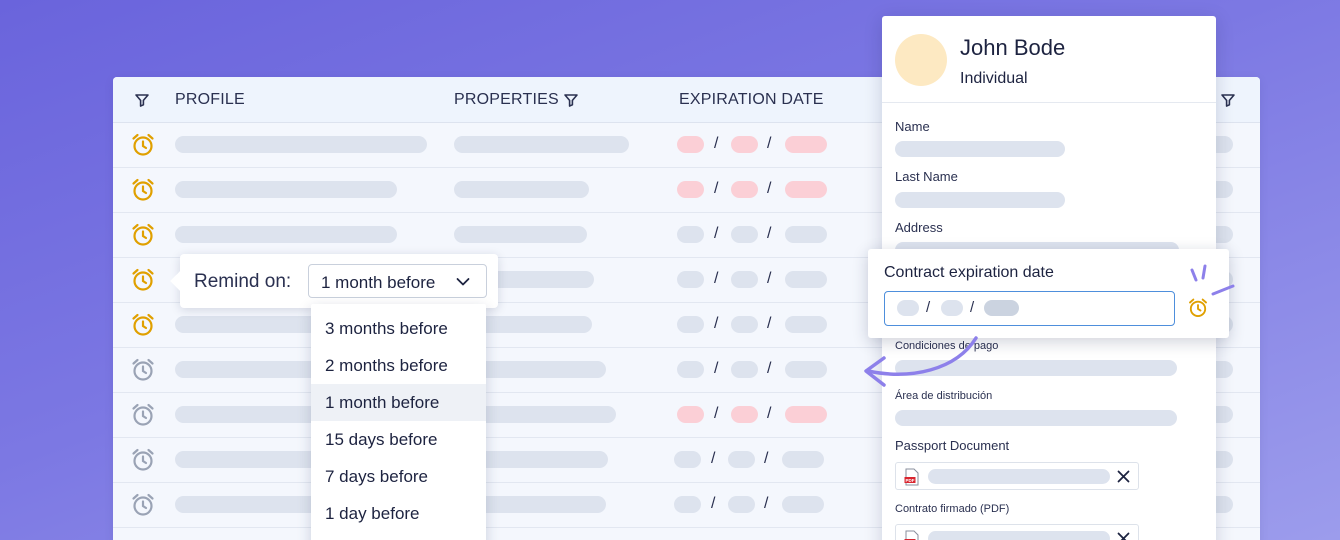  Describe the element at coordinates (142, 100) in the screenshot. I see `filter-icon` at that location.